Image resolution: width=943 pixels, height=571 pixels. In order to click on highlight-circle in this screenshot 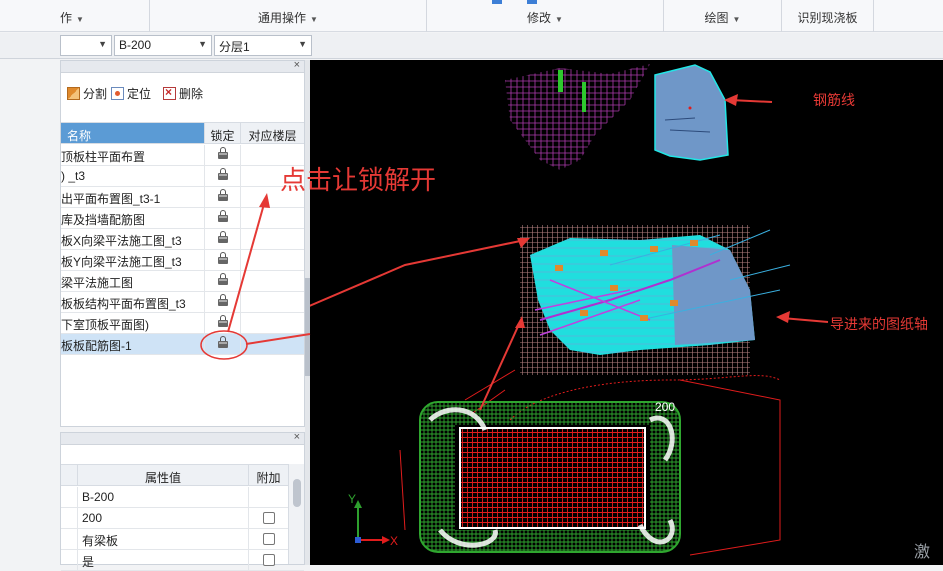, I will do `click(224, 345)`.